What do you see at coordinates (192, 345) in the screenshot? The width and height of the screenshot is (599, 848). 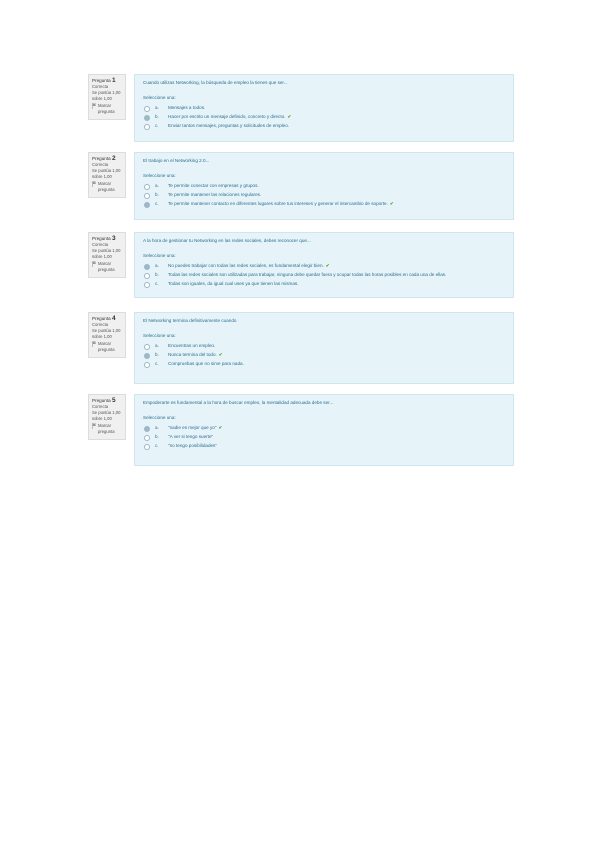 I see `option-text: Encuentras un empleo.` at bounding box center [192, 345].